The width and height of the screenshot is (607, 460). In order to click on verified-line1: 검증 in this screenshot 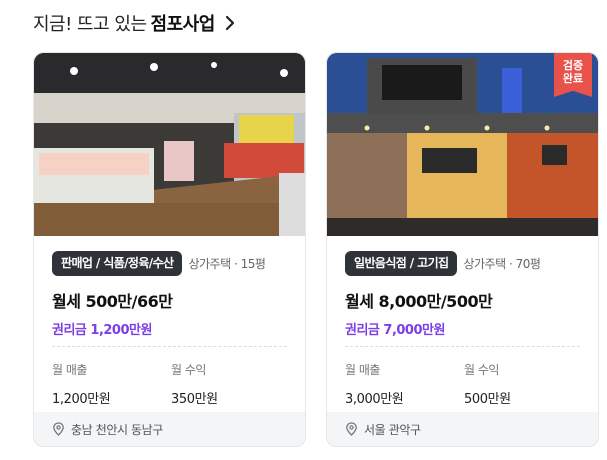, I will do `click(573, 65)`.